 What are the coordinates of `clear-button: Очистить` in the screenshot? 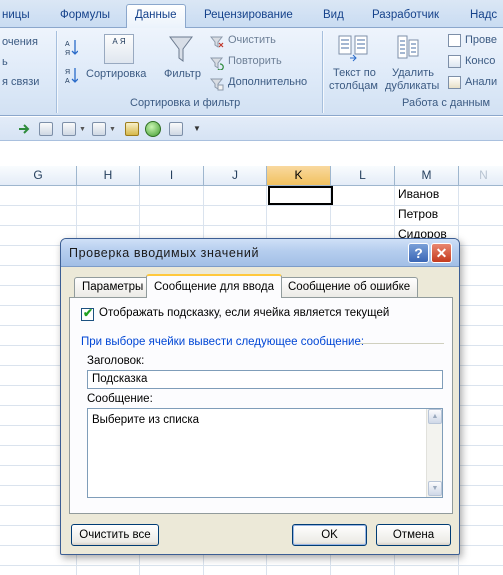 It's located at (252, 40).